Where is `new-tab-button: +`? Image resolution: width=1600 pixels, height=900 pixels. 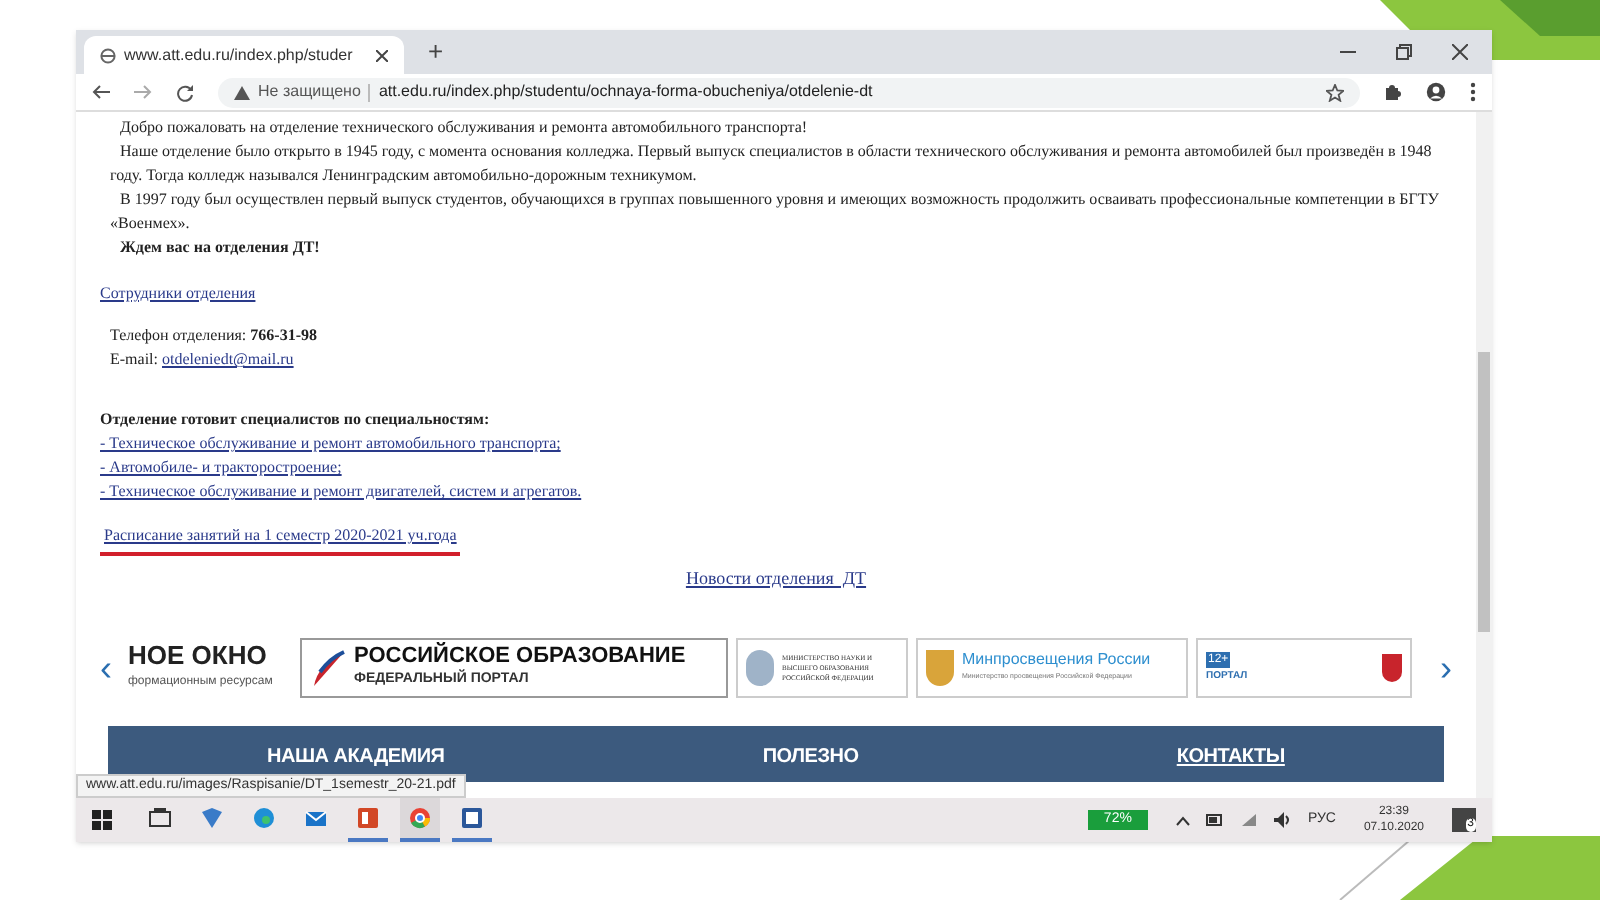 new-tab-button: + is located at coordinates (436, 52).